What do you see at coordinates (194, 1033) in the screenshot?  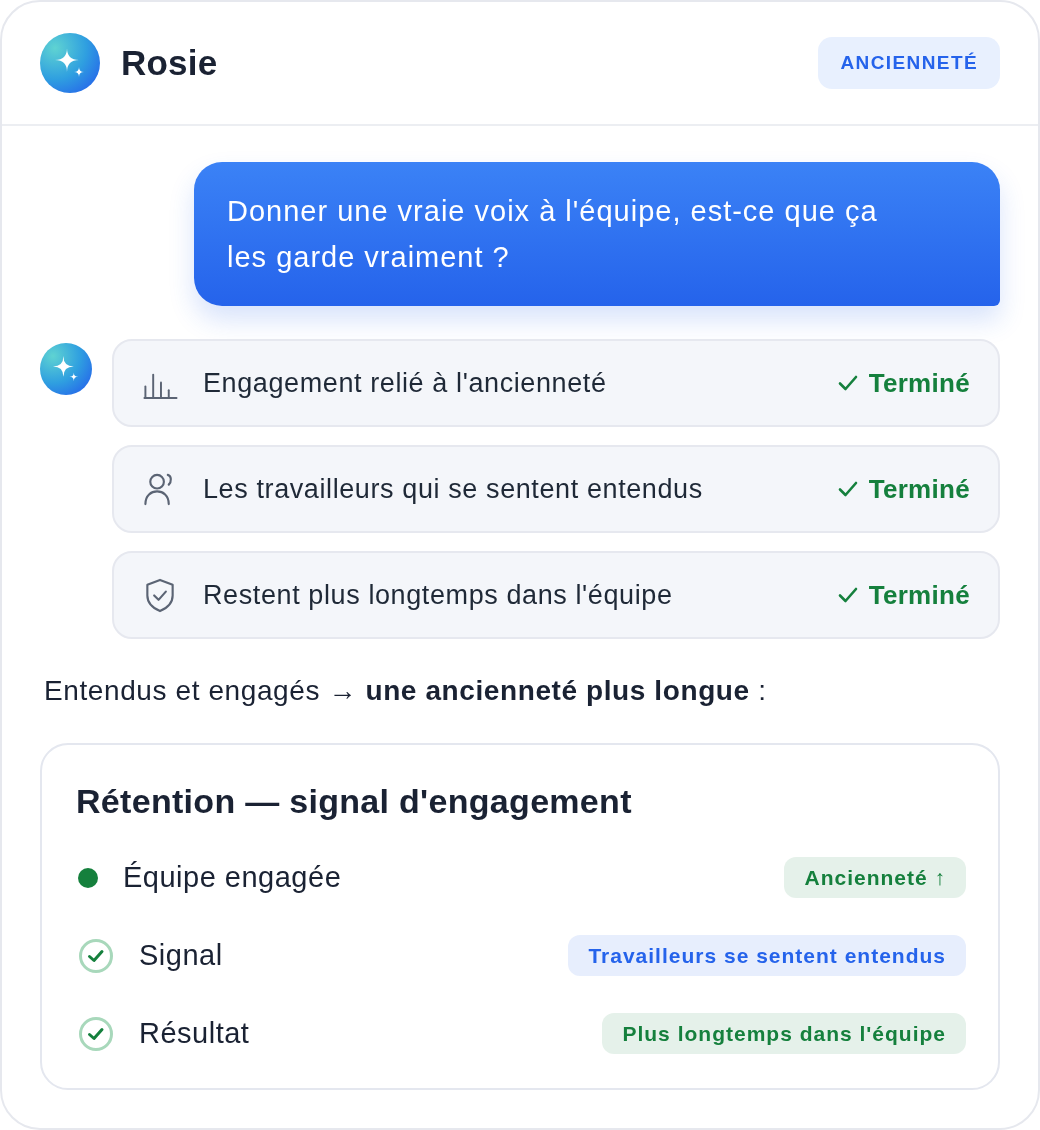 I see `row-label: Résultat` at bounding box center [194, 1033].